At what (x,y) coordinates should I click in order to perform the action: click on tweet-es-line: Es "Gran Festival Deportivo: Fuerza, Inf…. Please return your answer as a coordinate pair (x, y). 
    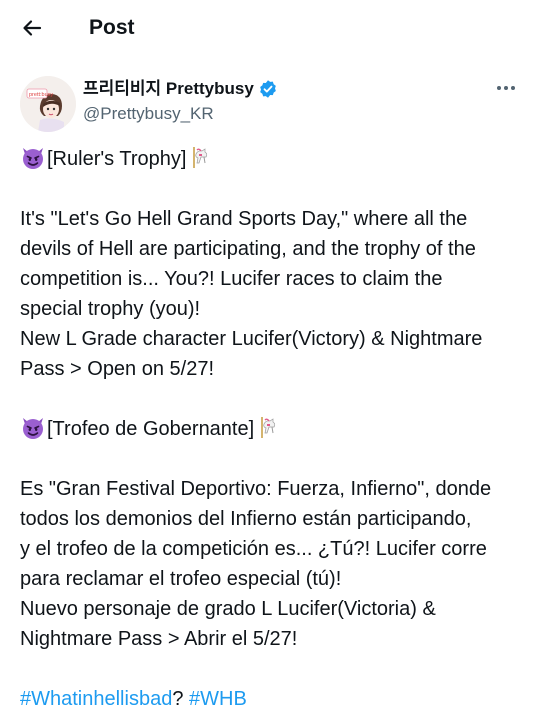
    Looking at the image, I should click on (256, 489).